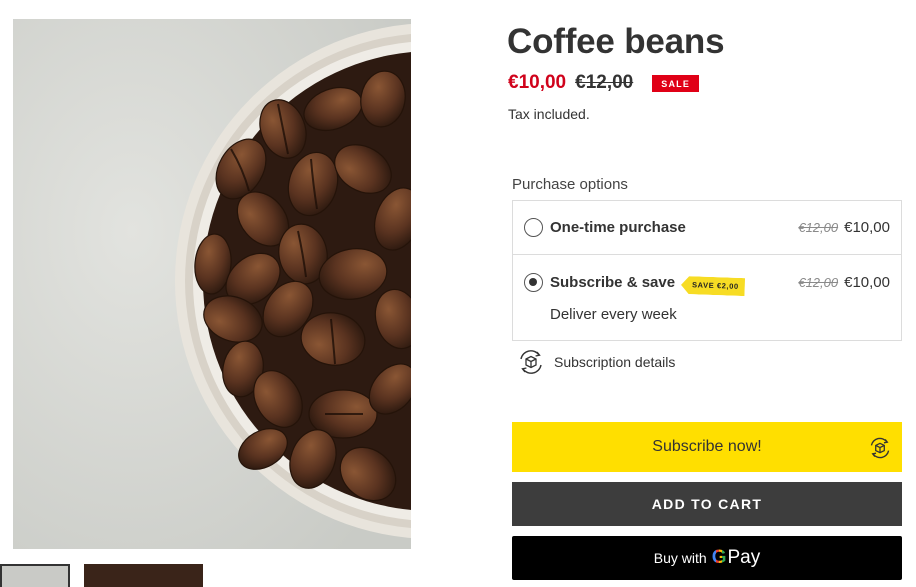 This screenshot has width=916, height=587. I want to click on gpay-prefix: Buy with, so click(680, 558).